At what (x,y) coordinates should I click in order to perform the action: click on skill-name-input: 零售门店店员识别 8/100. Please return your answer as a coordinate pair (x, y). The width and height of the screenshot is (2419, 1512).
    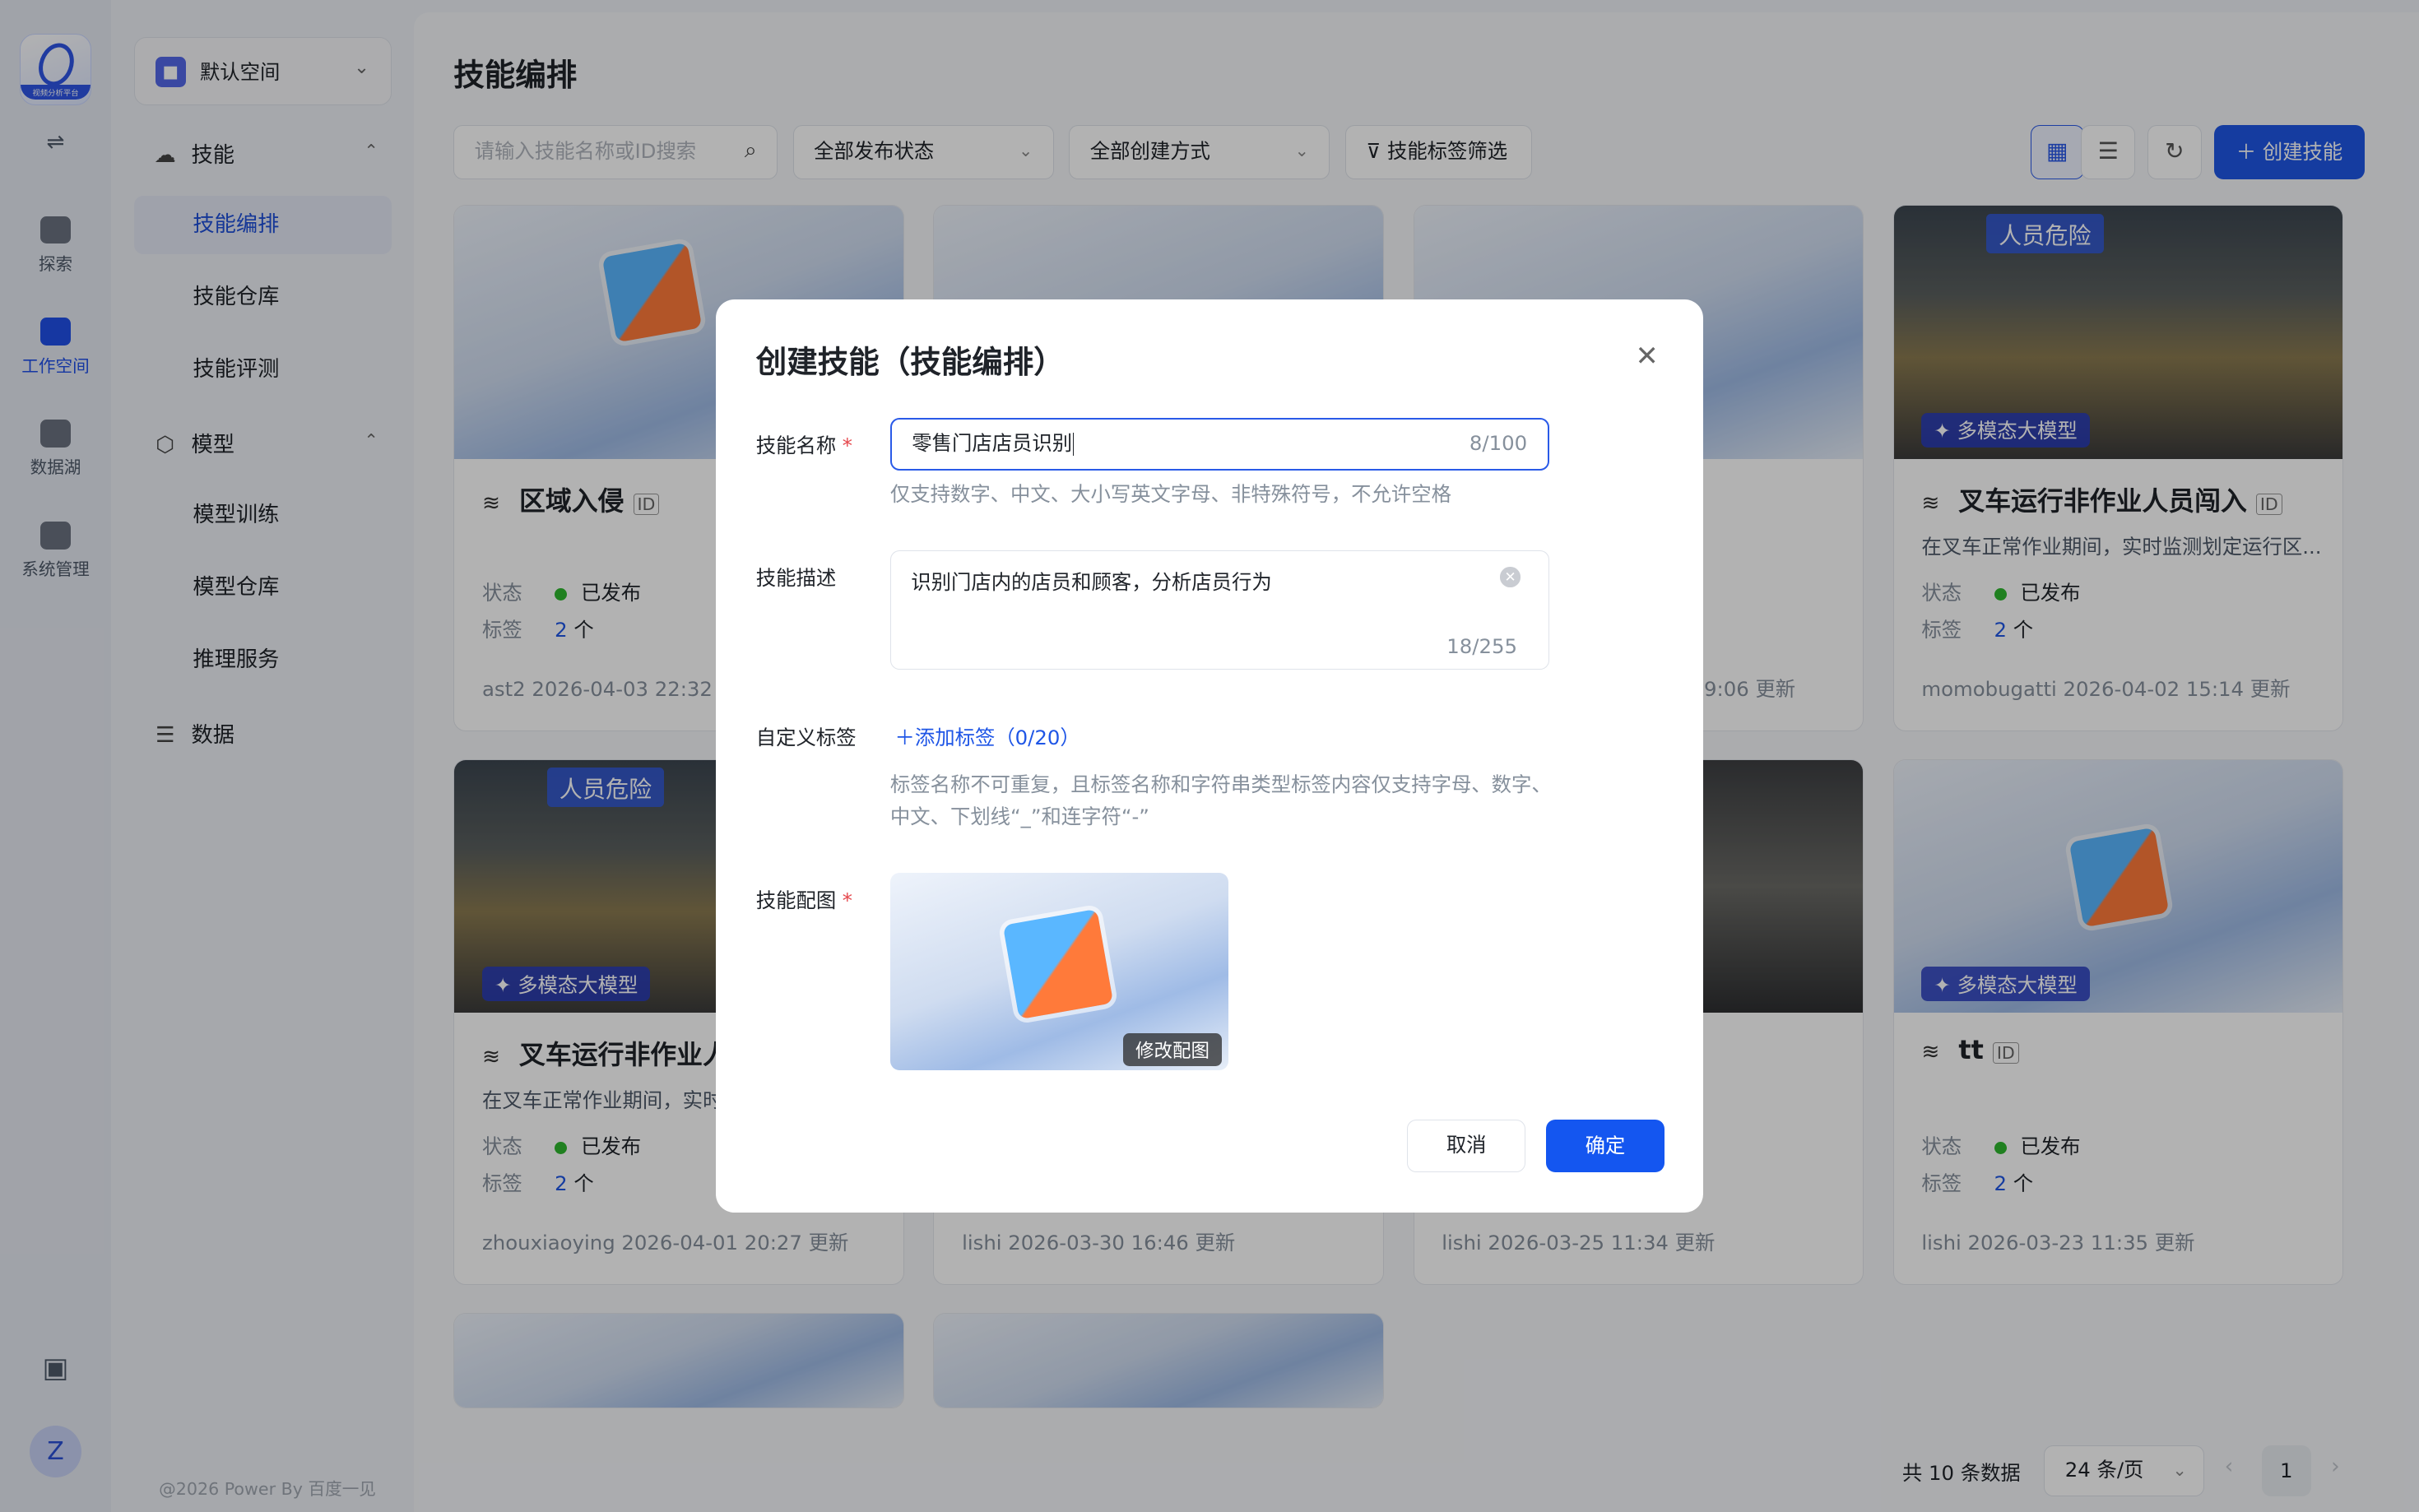
    Looking at the image, I should click on (1219, 444).